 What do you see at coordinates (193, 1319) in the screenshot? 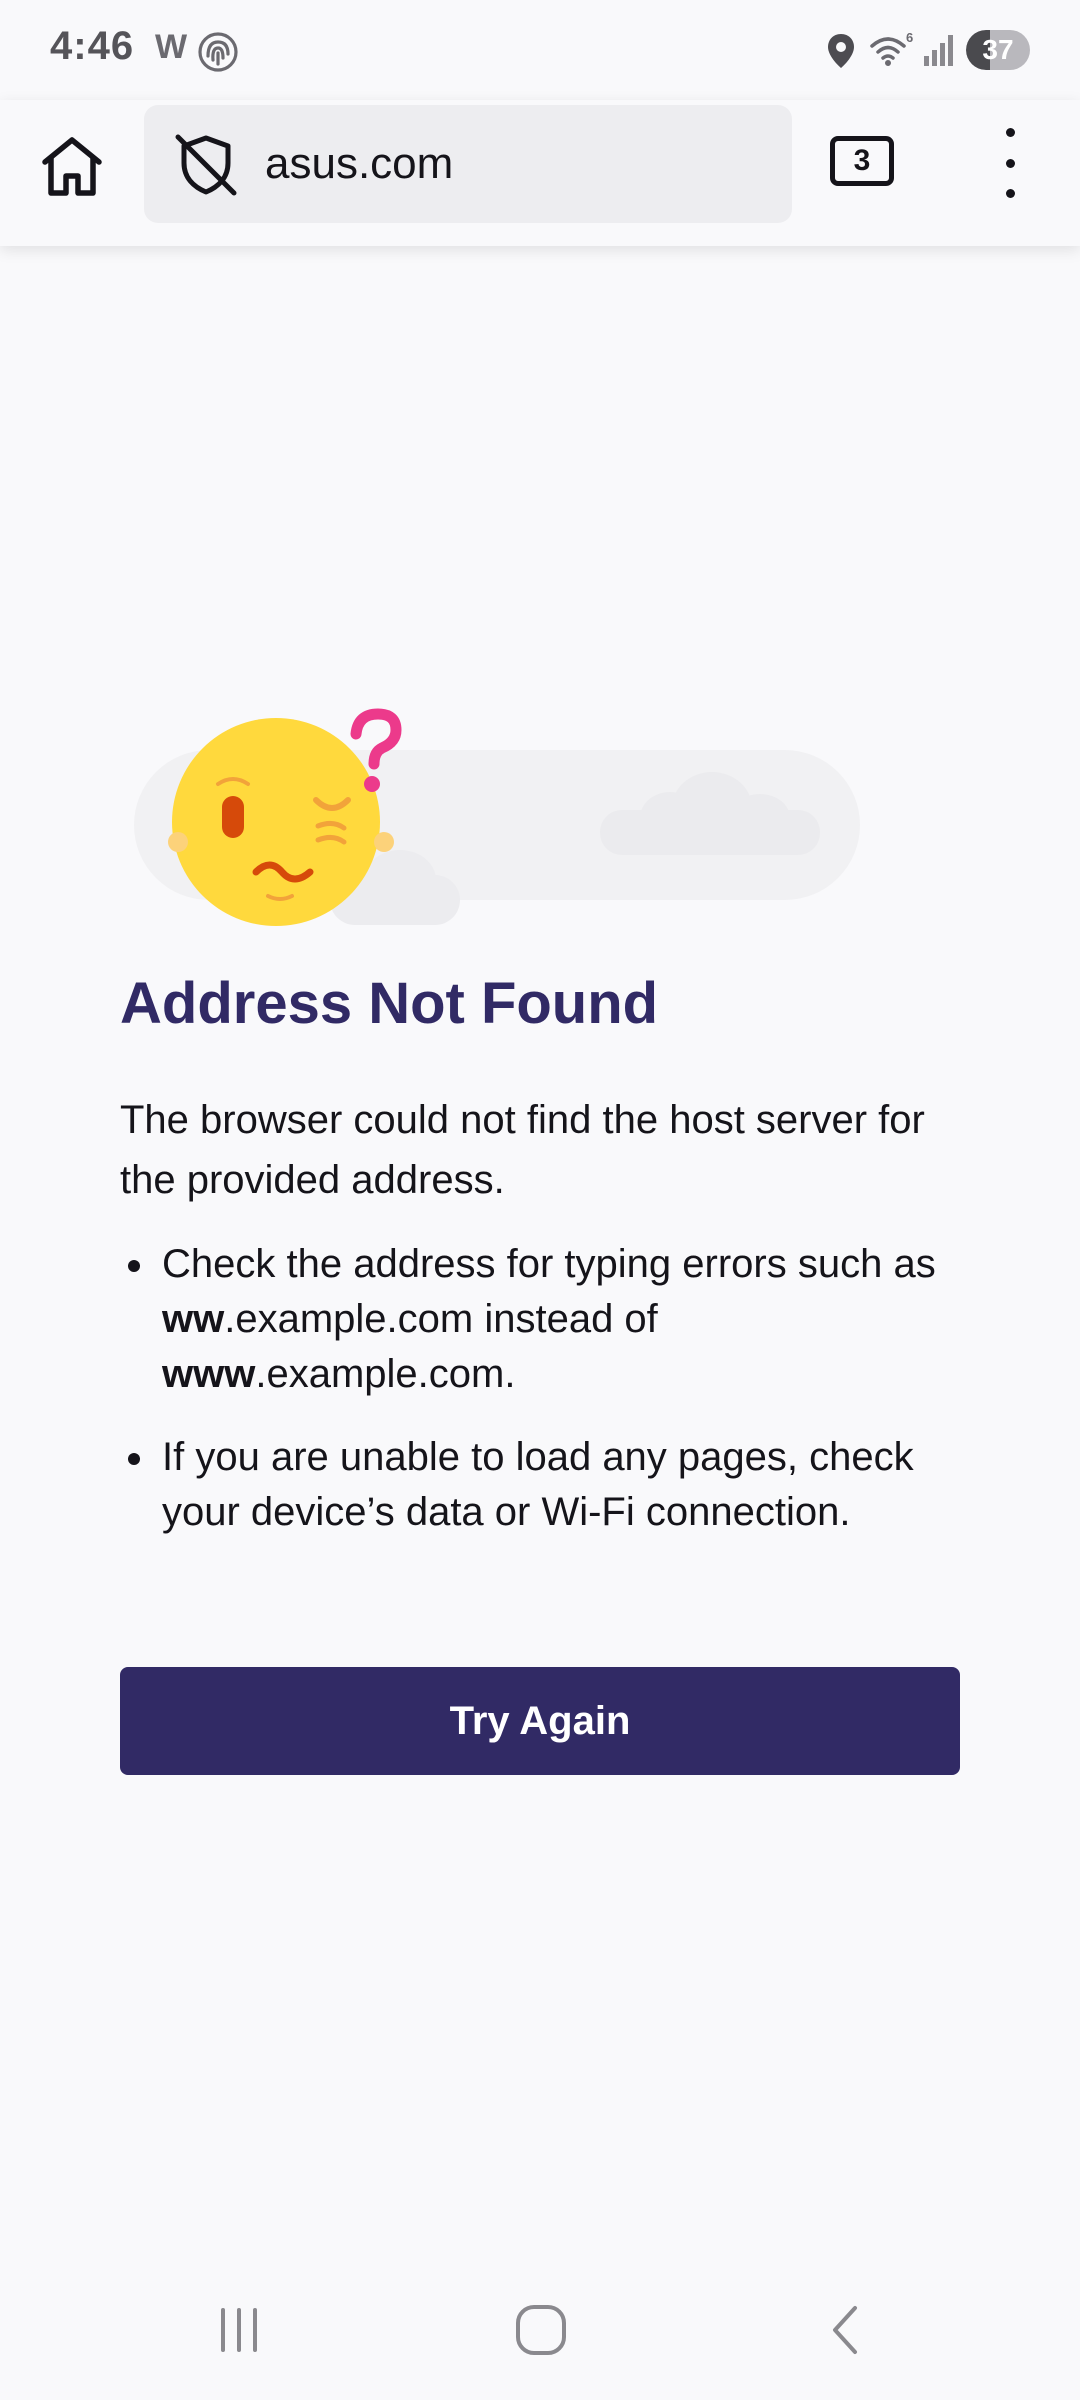
I see `tip-bold: ww` at bounding box center [193, 1319].